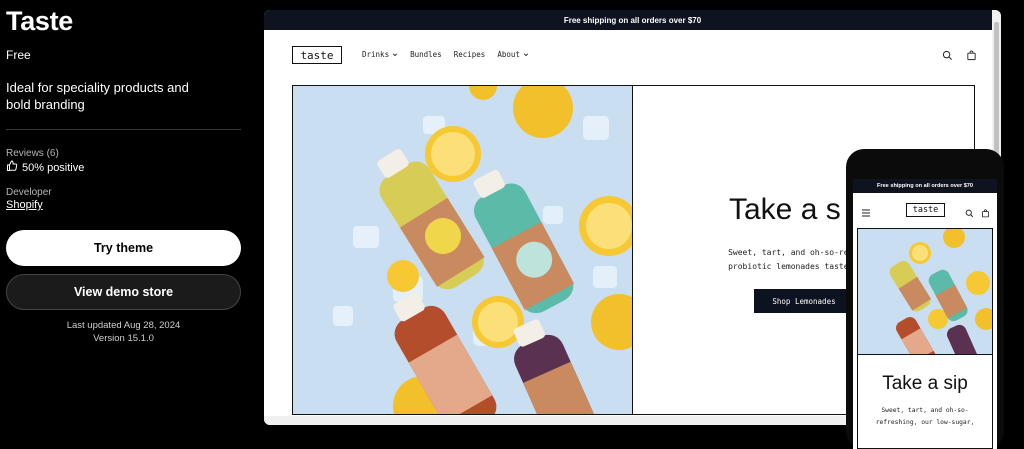  Describe the element at coordinates (53, 167) in the screenshot. I see `reviews-value: 50% positive` at that location.